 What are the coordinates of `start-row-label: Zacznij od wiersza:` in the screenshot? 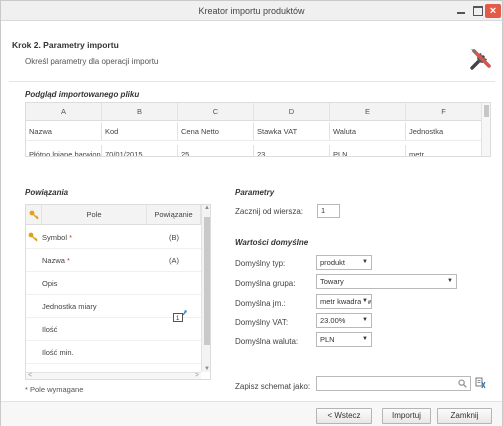 It's located at (269, 211).